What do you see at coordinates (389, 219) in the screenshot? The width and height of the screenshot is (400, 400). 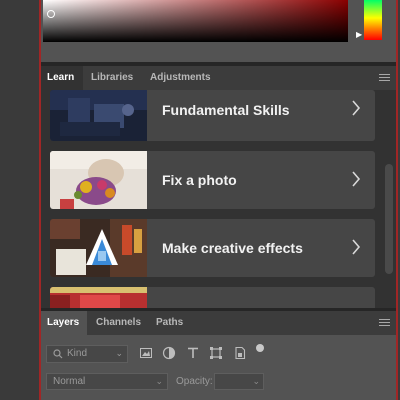 I see `learn-scrollbar-thumb` at bounding box center [389, 219].